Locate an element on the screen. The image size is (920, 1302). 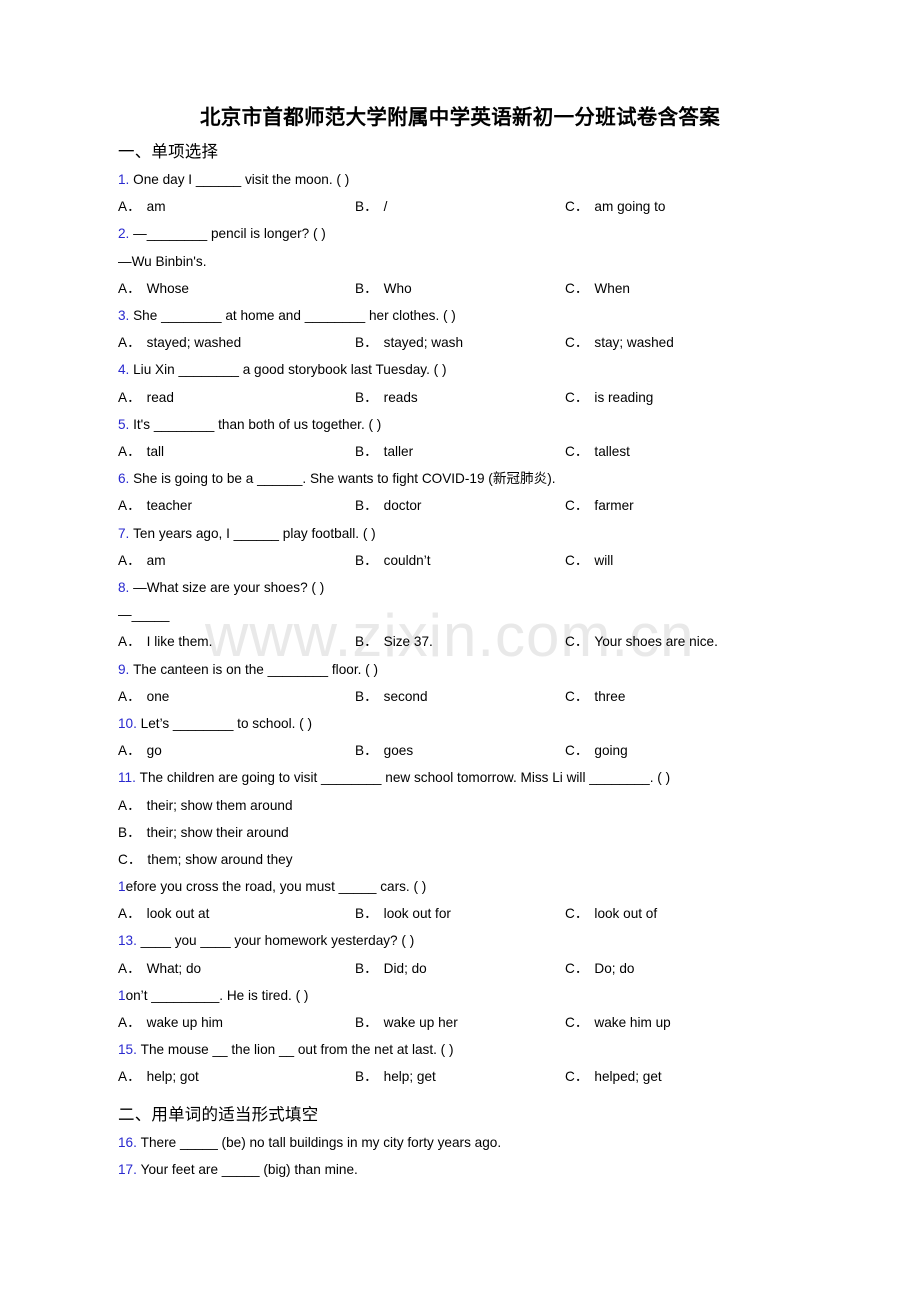
option-choice: C． am going to is located at coordinates (615, 206).